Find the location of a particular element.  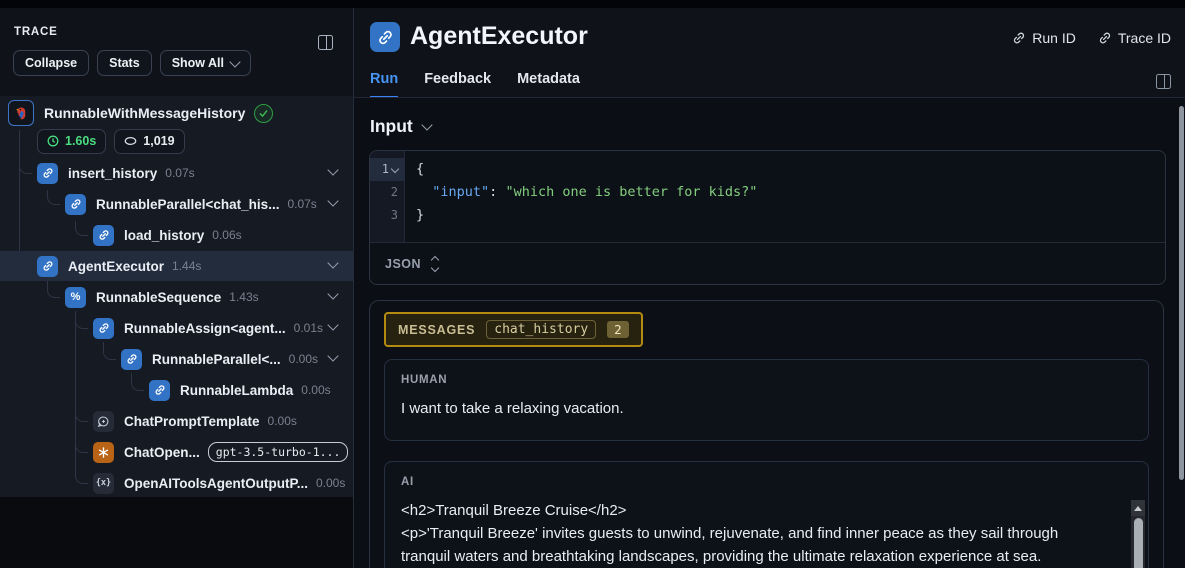

clock-icon is located at coordinates (53, 141).